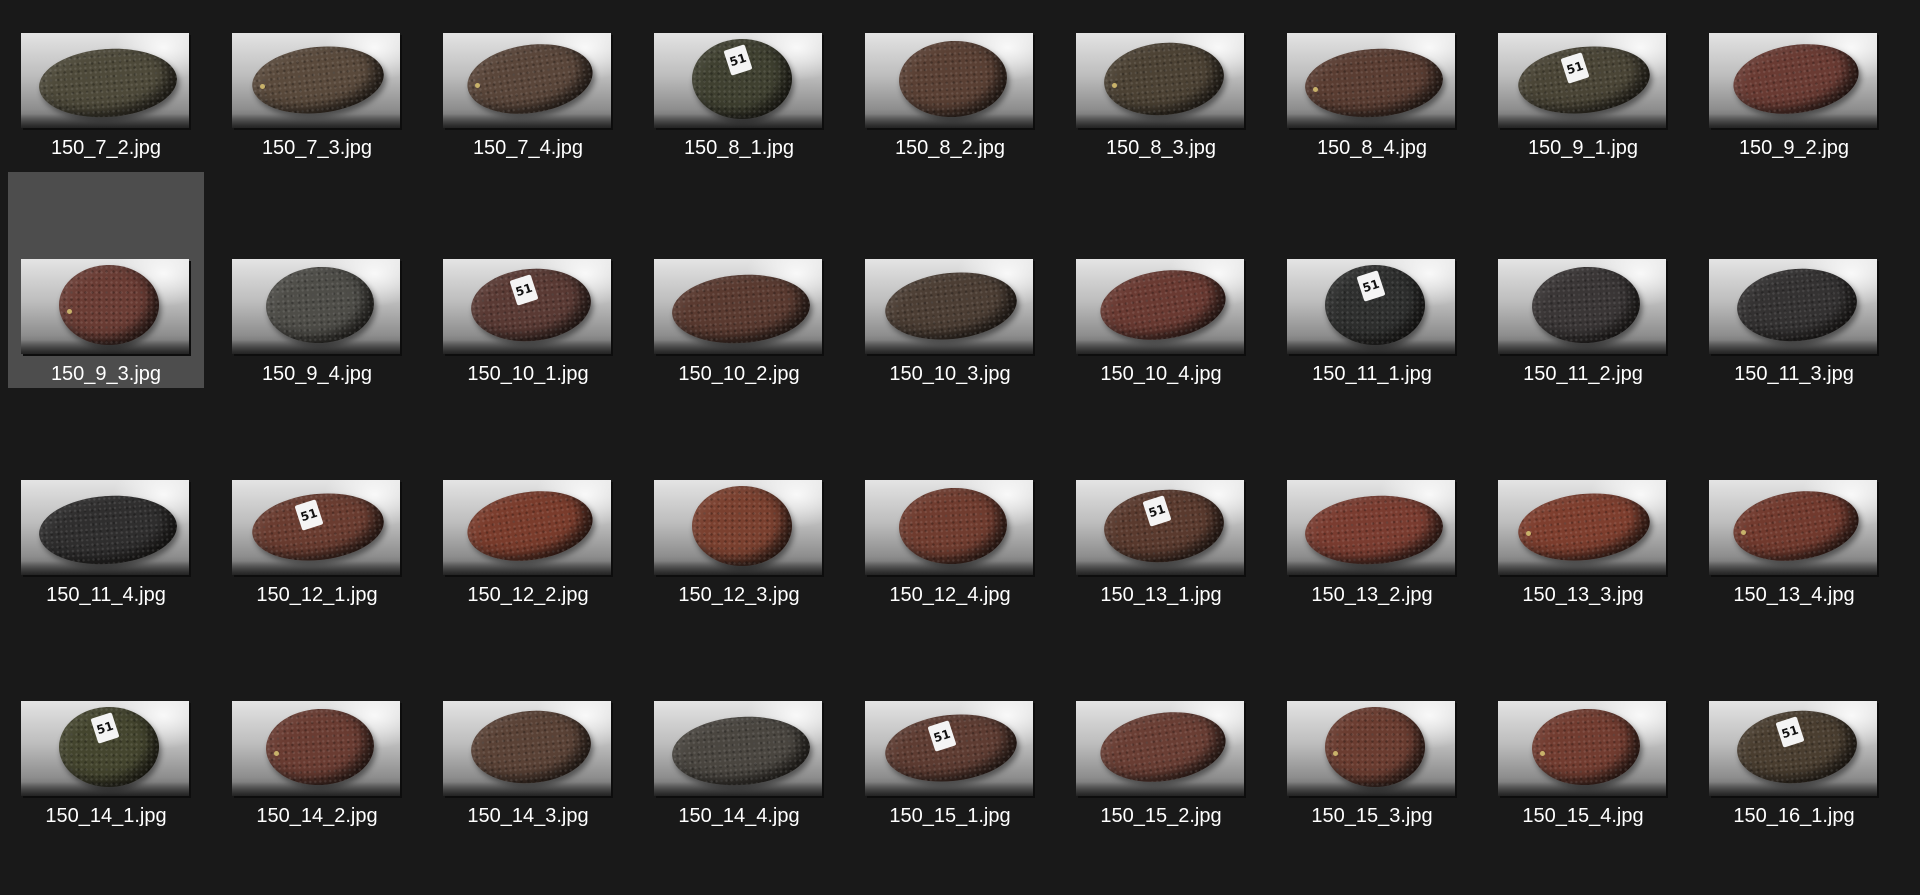  I want to click on file-item: 150_15_2.jpg, so click(1161, 722).